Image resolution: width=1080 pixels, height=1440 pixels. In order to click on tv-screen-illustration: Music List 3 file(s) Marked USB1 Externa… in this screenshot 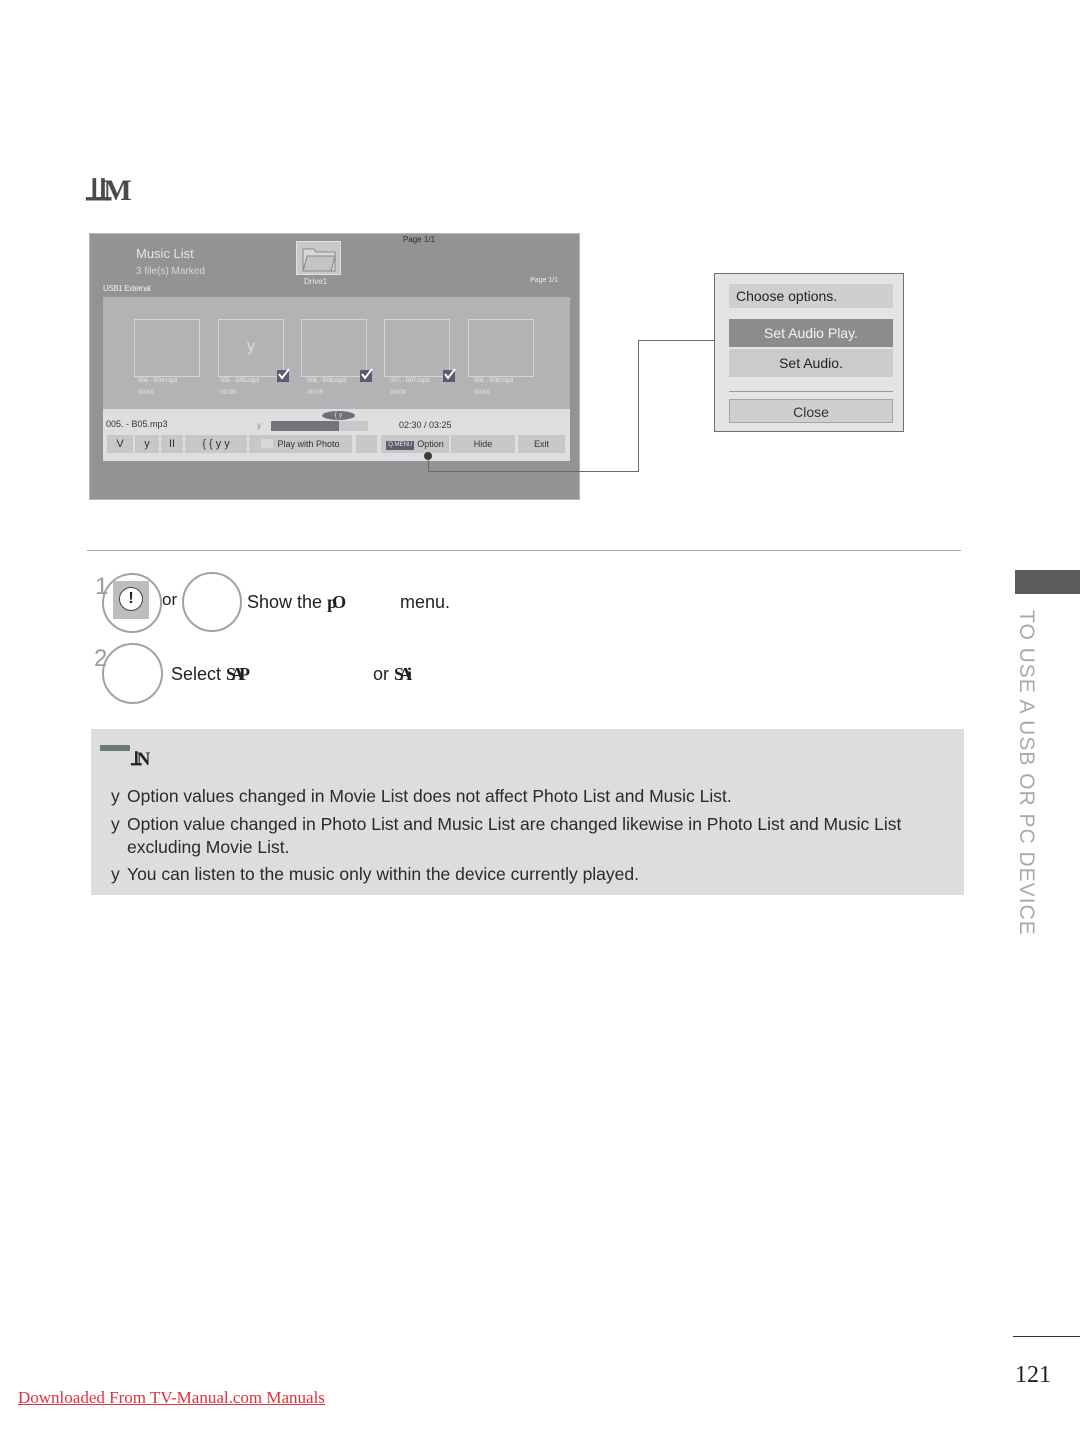, I will do `click(334, 366)`.